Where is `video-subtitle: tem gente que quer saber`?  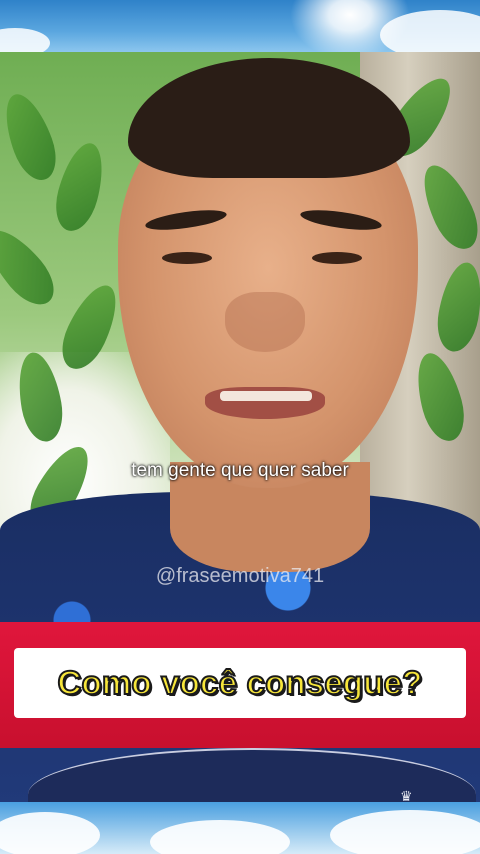
video-subtitle: tem gente que quer saber is located at coordinates (240, 470).